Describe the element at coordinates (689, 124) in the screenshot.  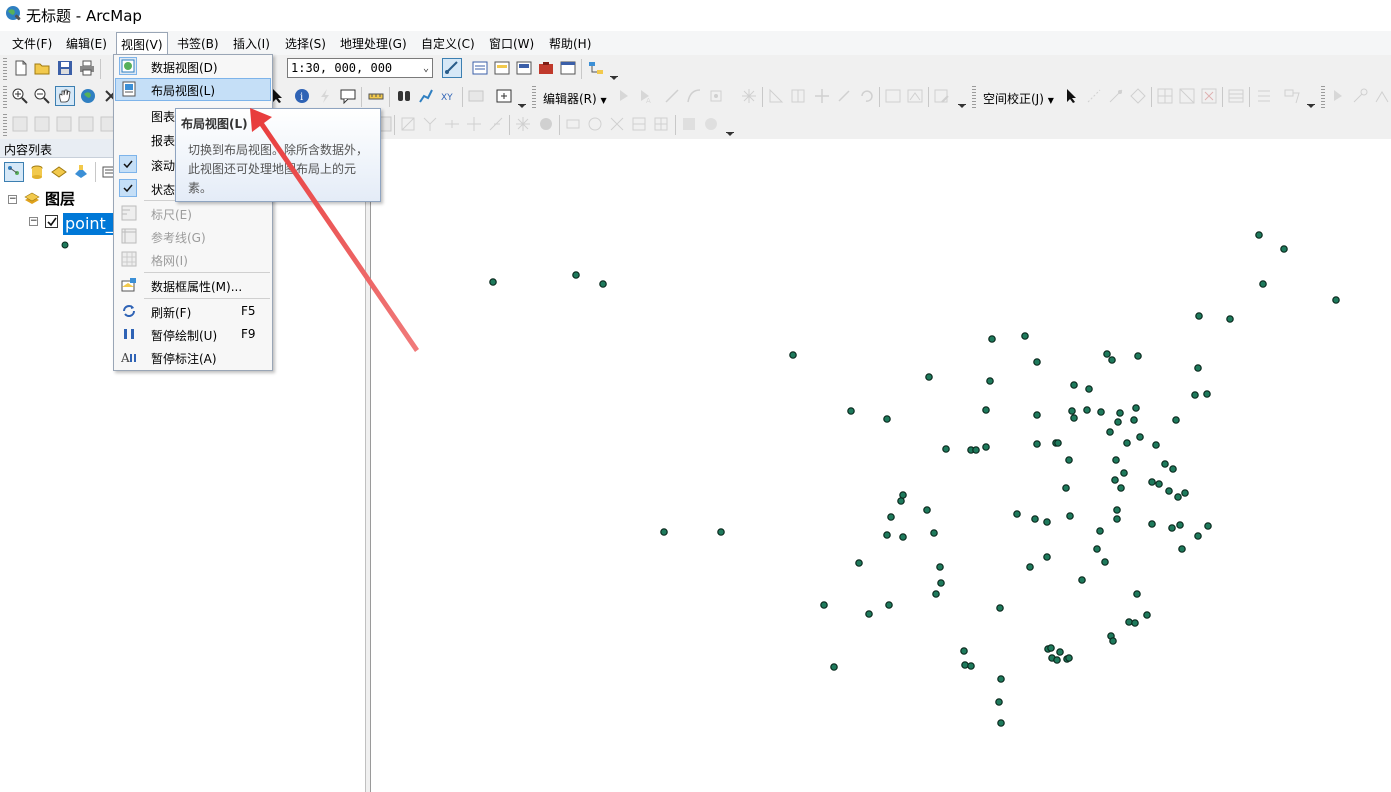
I see `construct-features-icon` at that location.